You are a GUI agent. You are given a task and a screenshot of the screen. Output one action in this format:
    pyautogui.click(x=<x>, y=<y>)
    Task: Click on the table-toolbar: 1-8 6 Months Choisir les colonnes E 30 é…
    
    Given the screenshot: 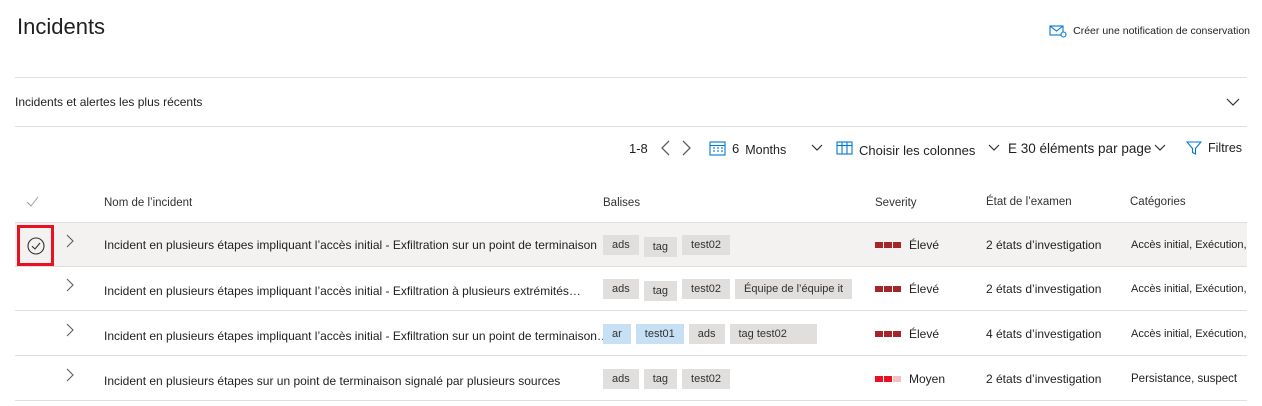 What is the action you would take?
    pyautogui.click(x=631, y=148)
    